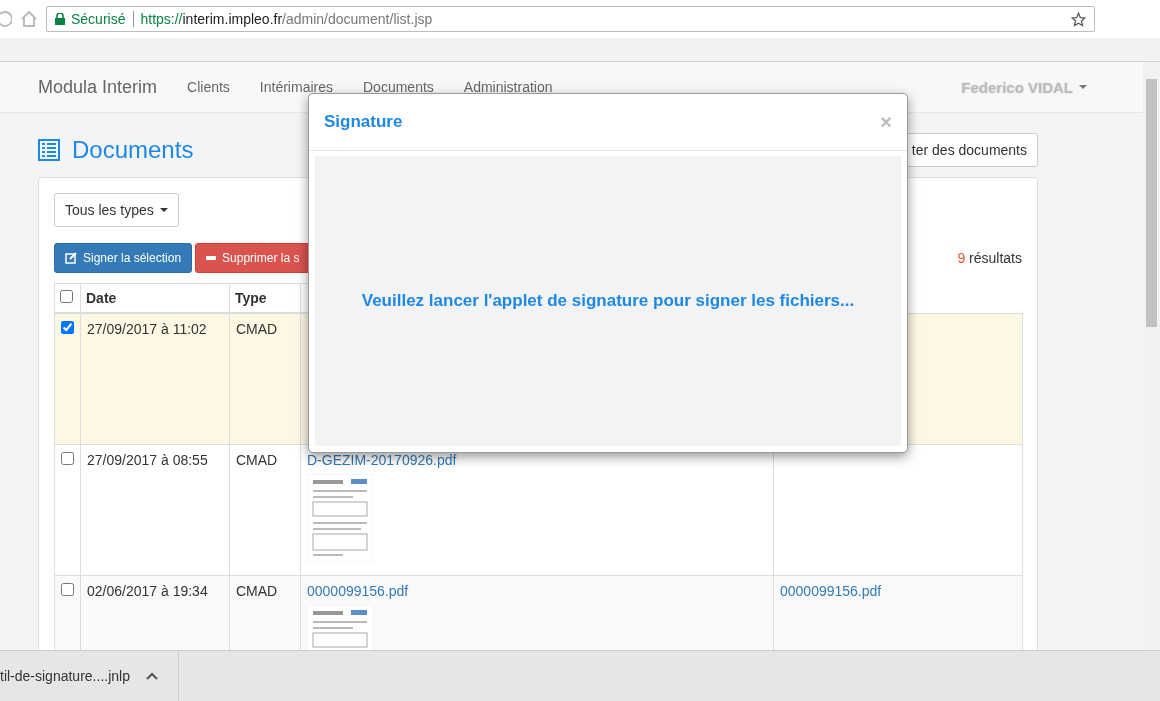  Describe the element at coordinates (286, 19) in the screenshot. I see `url-text: https://interim.impleo.fr/admin/document/list.jsp` at that location.